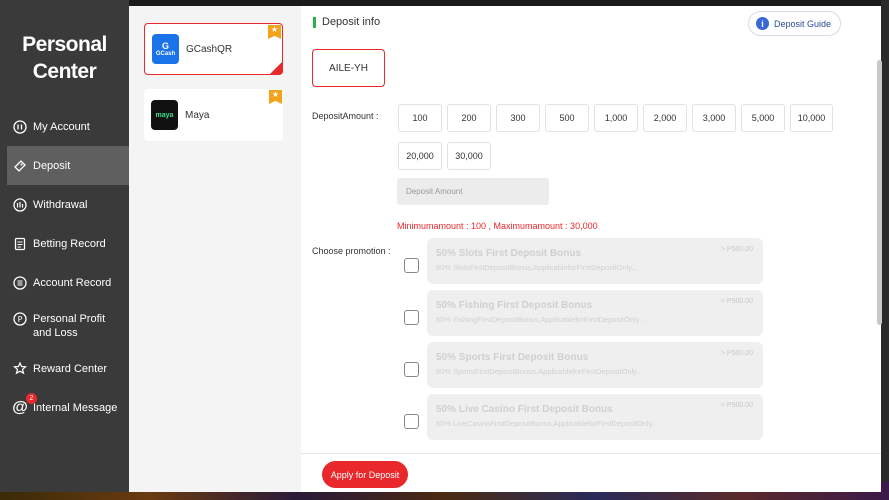 The width and height of the screenshot is (889, 500). I want to click on sidebar-item-label: Reward Center, so click(70, 368).